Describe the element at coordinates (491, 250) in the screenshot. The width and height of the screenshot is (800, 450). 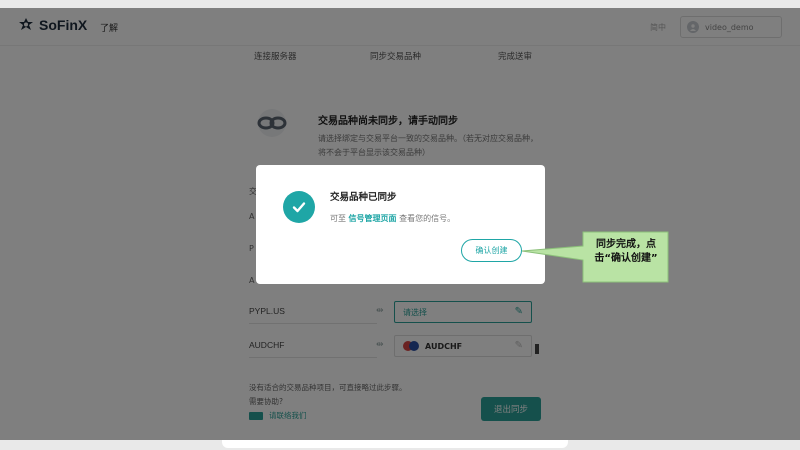
I see `confirm-create-button: 确认创建` at that location.